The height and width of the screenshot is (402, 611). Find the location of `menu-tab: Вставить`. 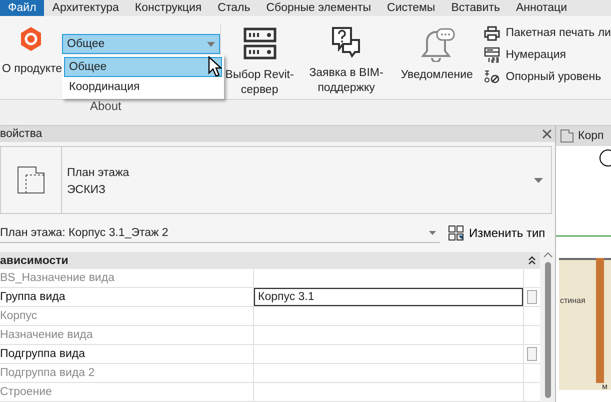

menu-tab: Вставить is located at coordinates (475, 8).